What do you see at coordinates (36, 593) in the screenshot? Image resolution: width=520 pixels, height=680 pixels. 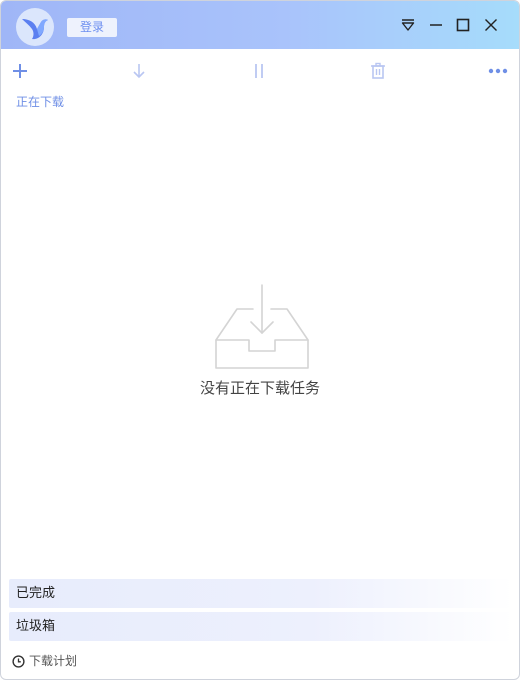 I see `completed-label: 已完成` at bounding box center [36, 593].